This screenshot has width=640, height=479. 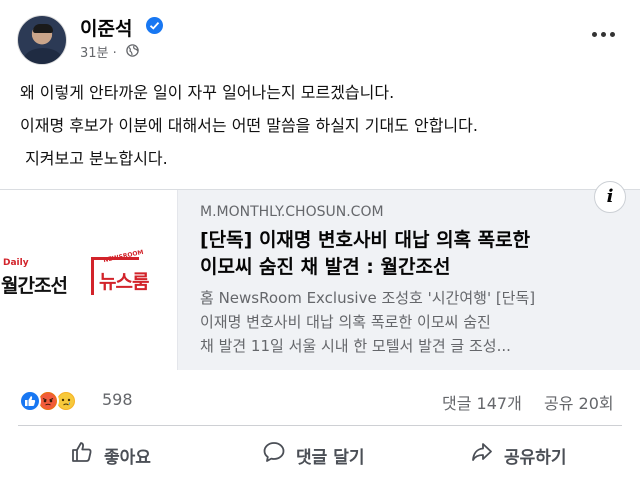 What do you see at coordinates (42, 40) in the screenshot?
I see `avatar` at bounding box center [42, 40].